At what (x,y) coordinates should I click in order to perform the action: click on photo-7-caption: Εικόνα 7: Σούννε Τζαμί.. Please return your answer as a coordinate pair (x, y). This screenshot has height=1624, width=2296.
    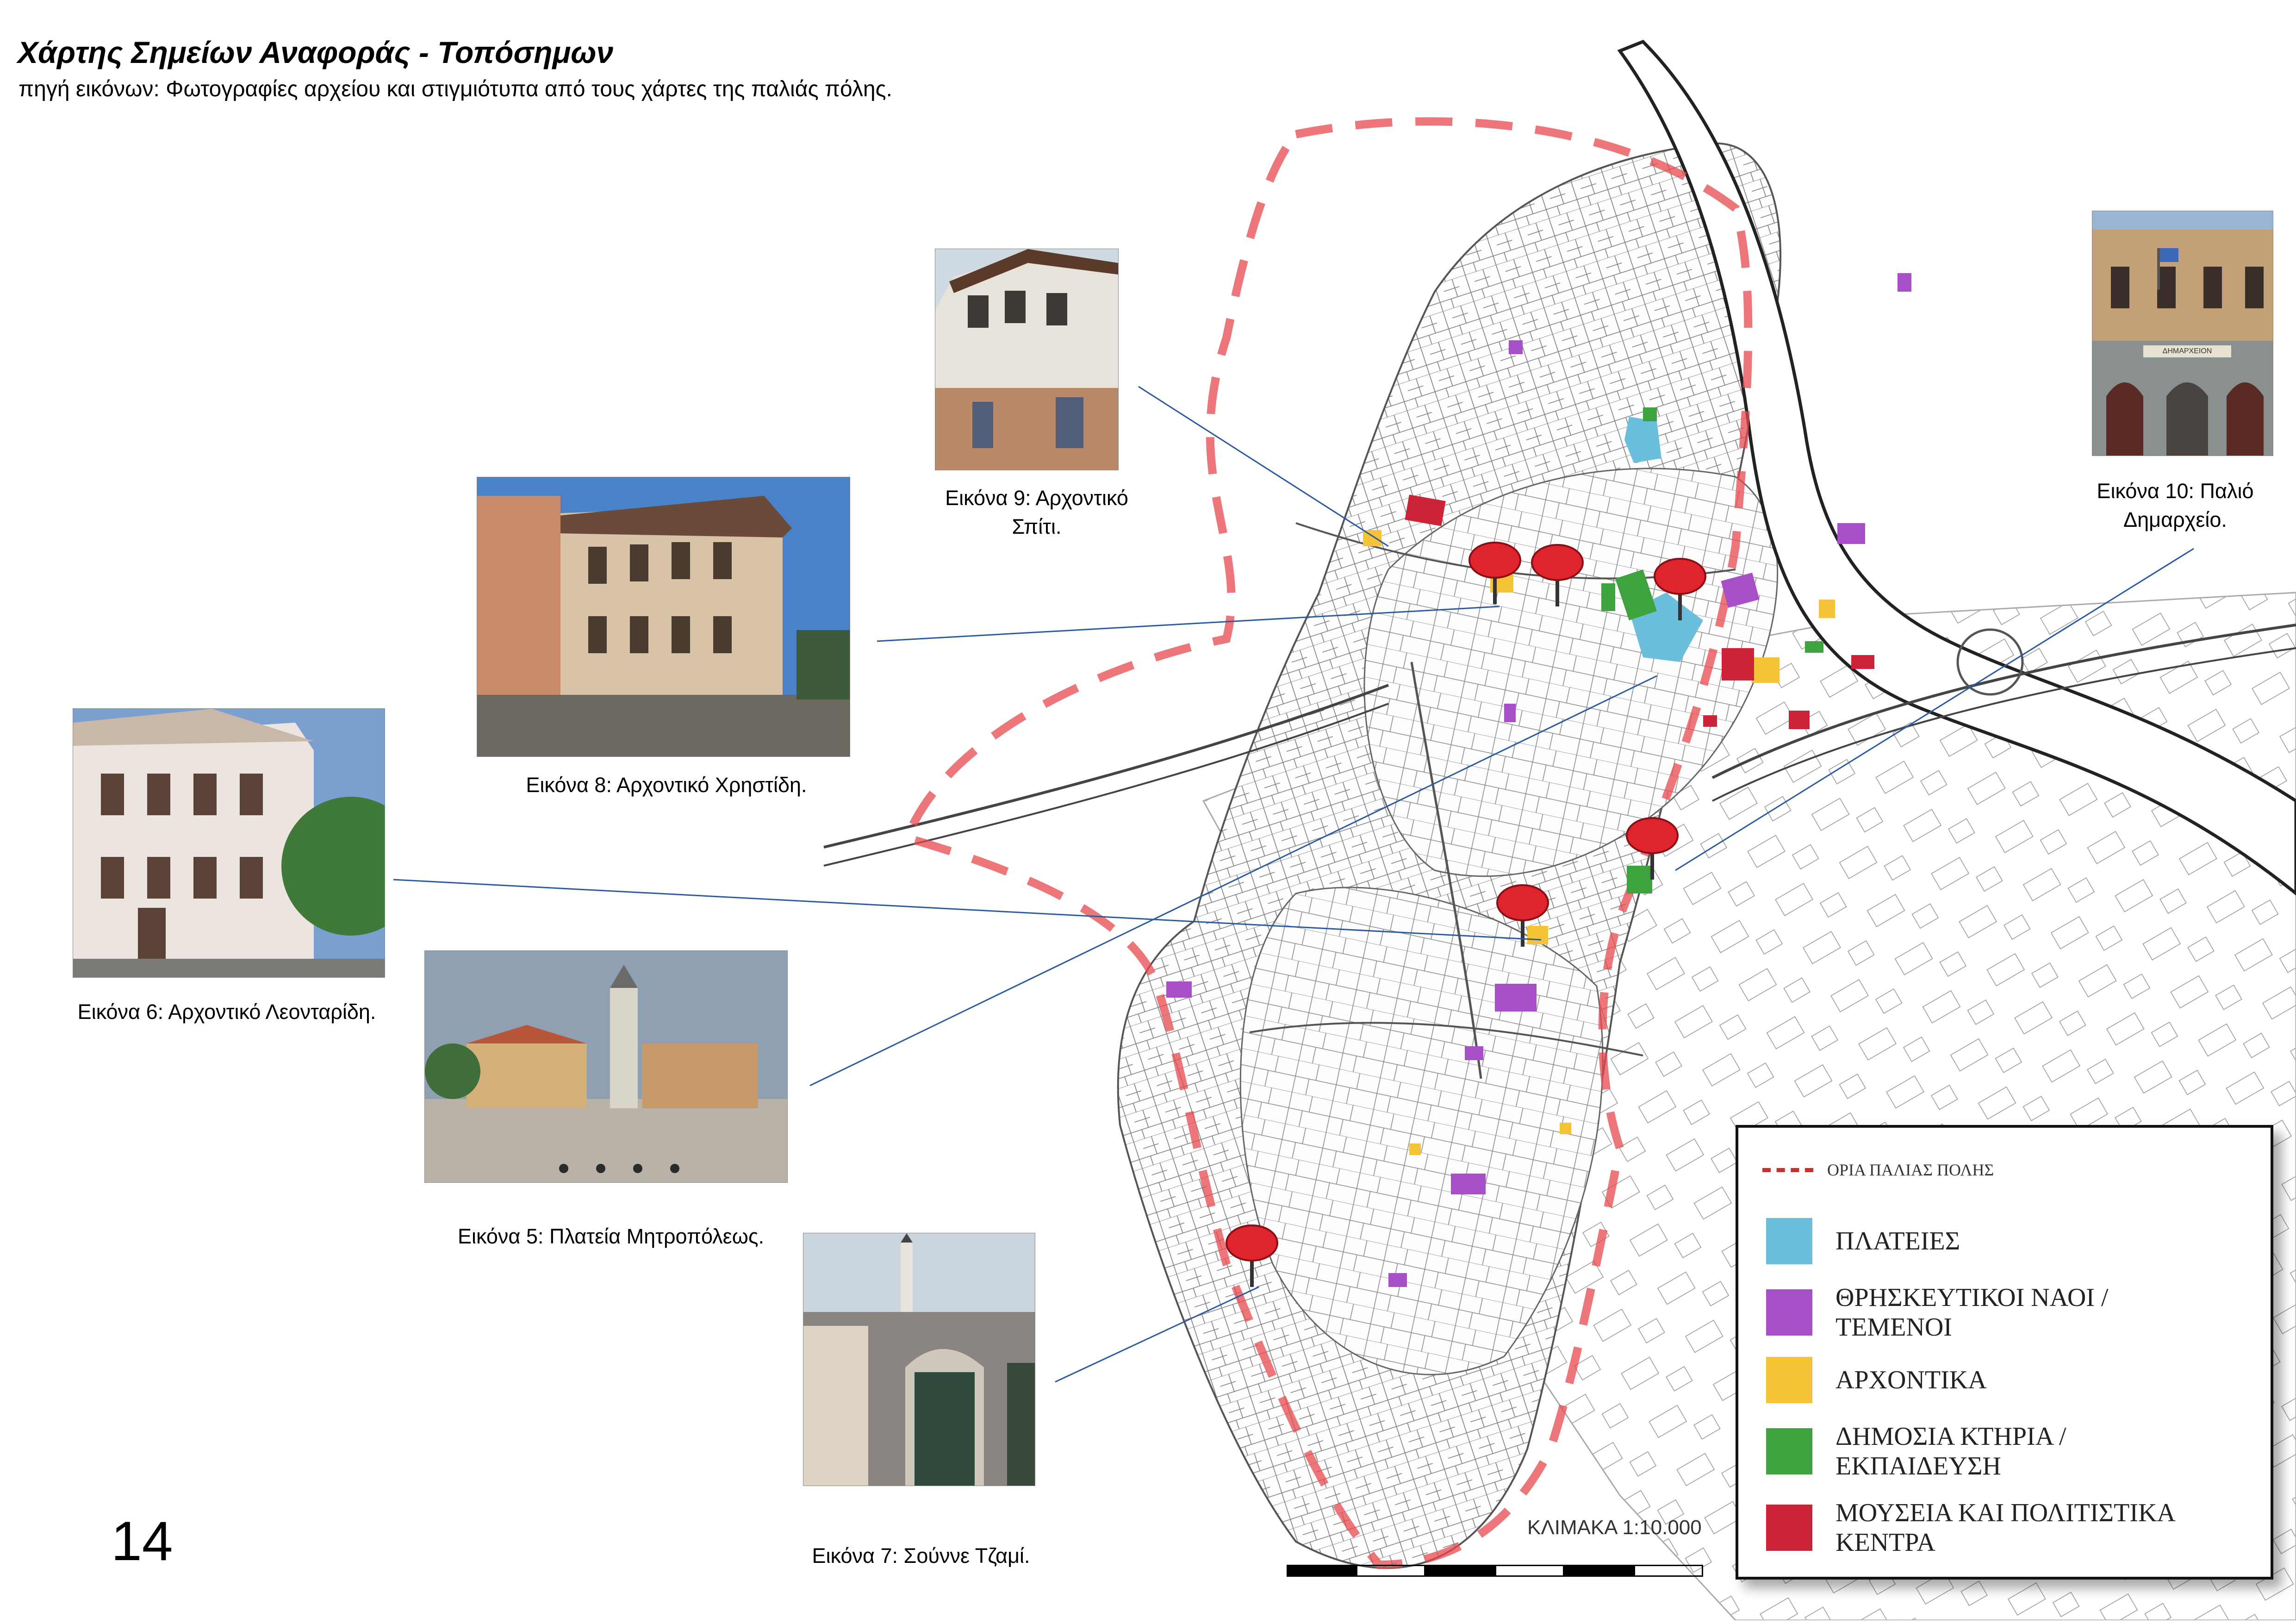
    Looking at the image, I should click on (921, 1556).